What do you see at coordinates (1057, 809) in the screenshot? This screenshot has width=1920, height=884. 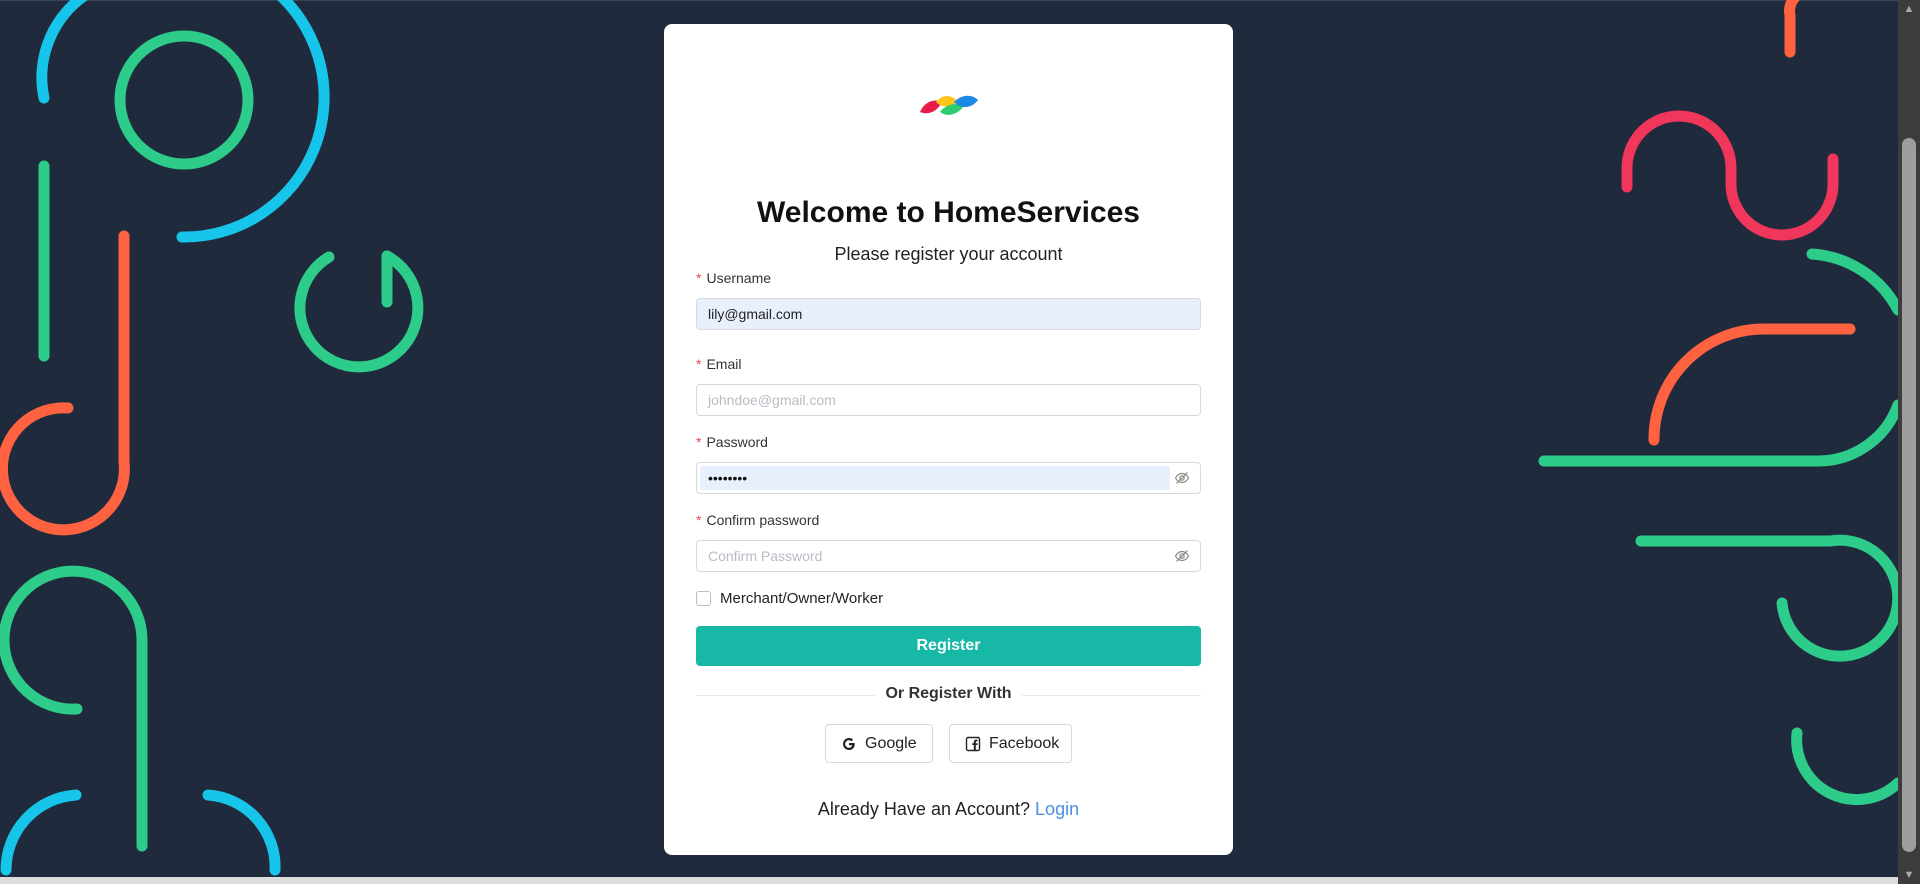 I see `login-link: Login` at bounding box center [1057, 809].